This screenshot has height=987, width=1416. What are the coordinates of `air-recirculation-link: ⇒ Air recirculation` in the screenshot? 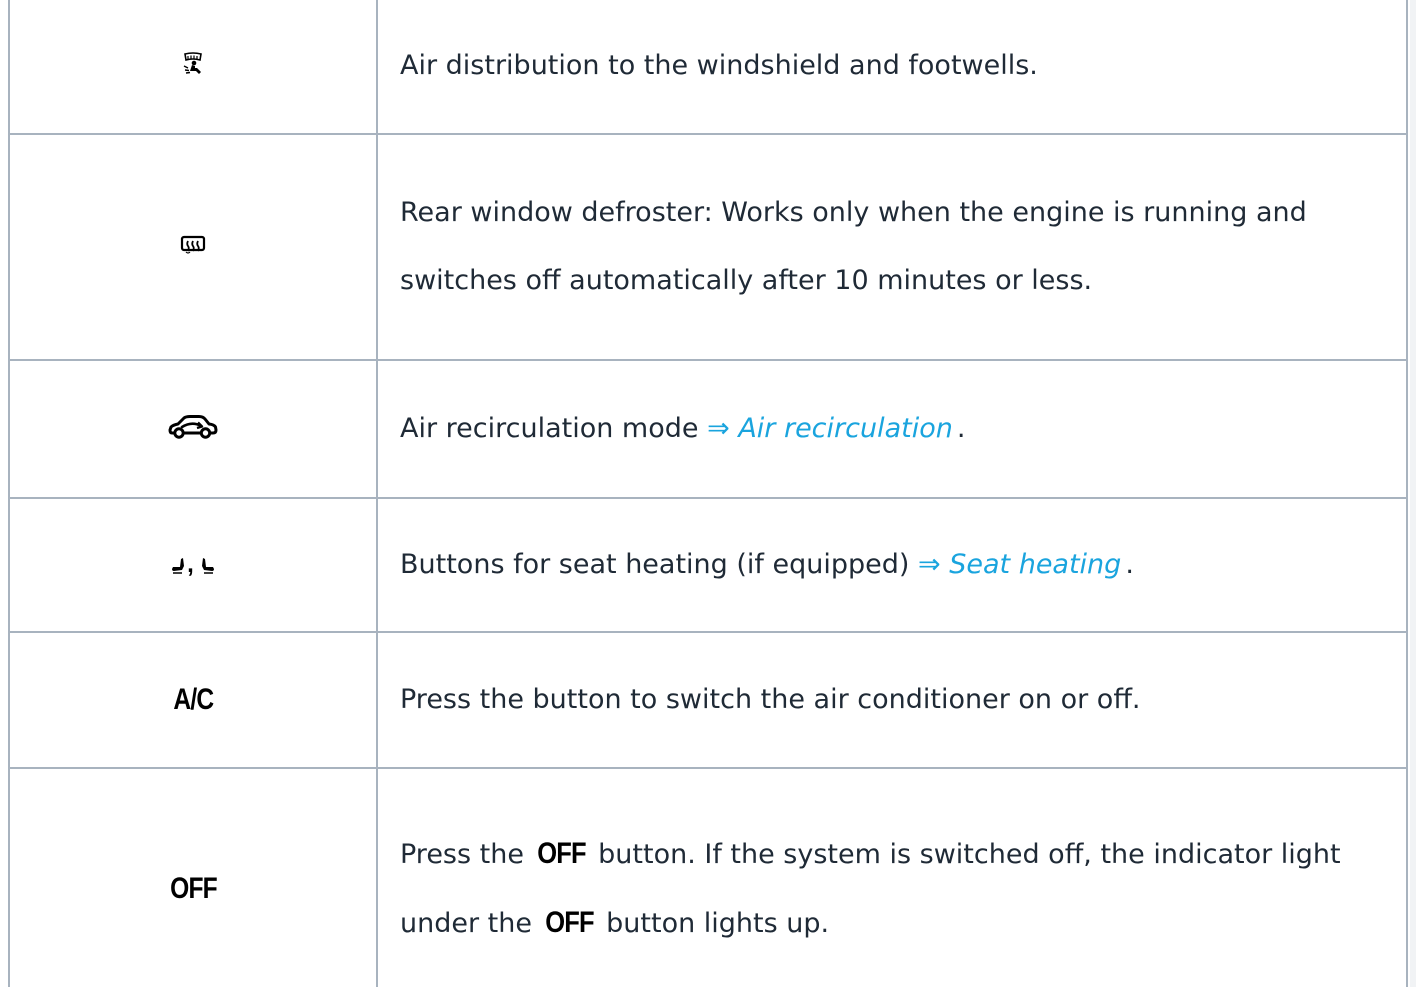 It's located at (830, 428).